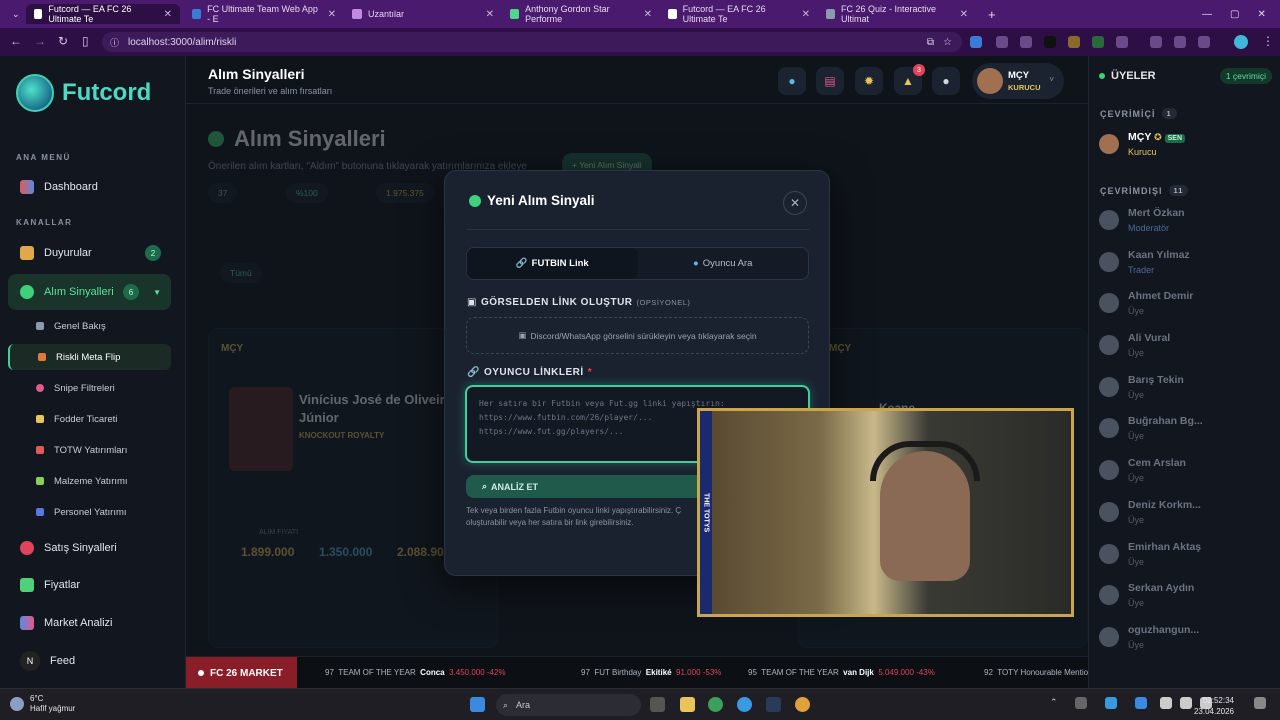 This screenshot has width=1280, height=720. Describe the element at coordinates (909, 79) in the screenshot. I see `notifications-button: ▲ 3` at that location.